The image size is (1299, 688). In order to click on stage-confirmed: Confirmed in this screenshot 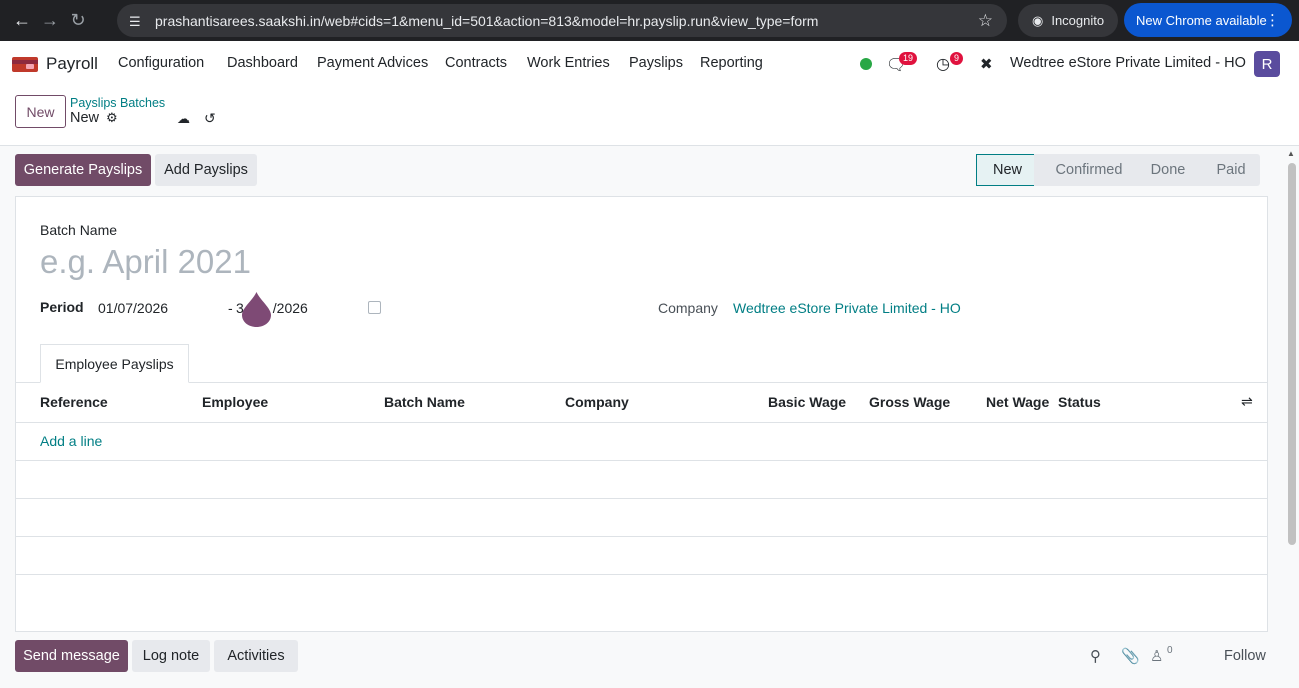, I will do `click(1083, 170)`.